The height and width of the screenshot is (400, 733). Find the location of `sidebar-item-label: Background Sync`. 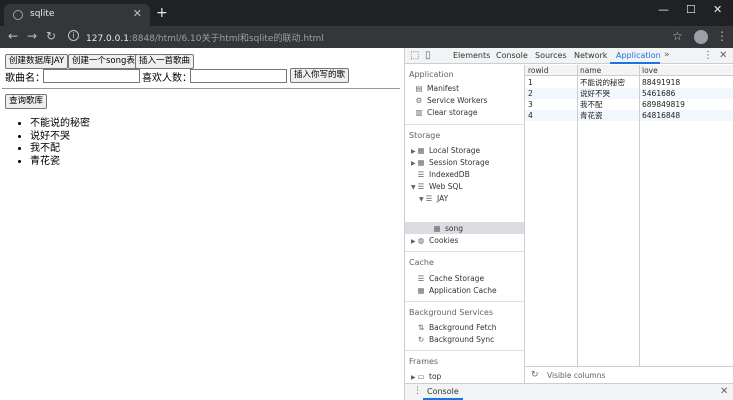

sidebar-item-label: Background Sync is located at coordinates (462, 339).